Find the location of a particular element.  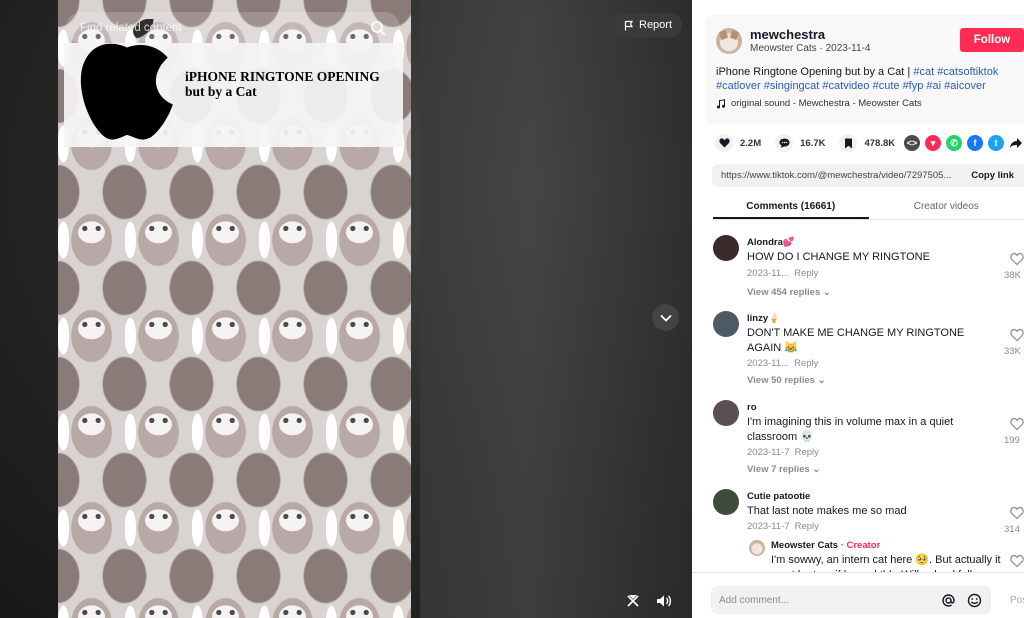

save-button is located at coordinates (848, 143).